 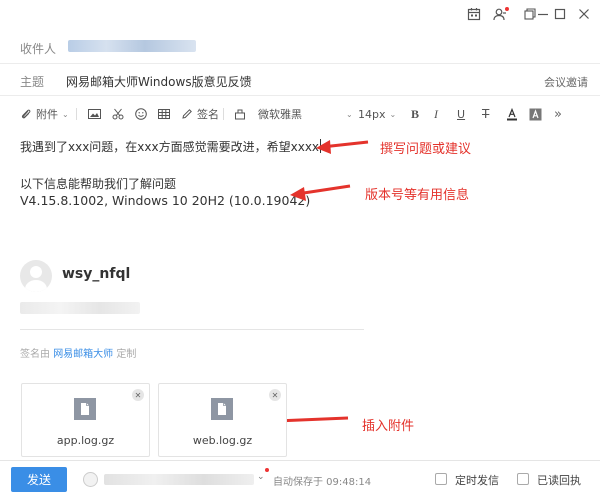 I want to click on sender-account-redacted, so click(x=179, y=479).